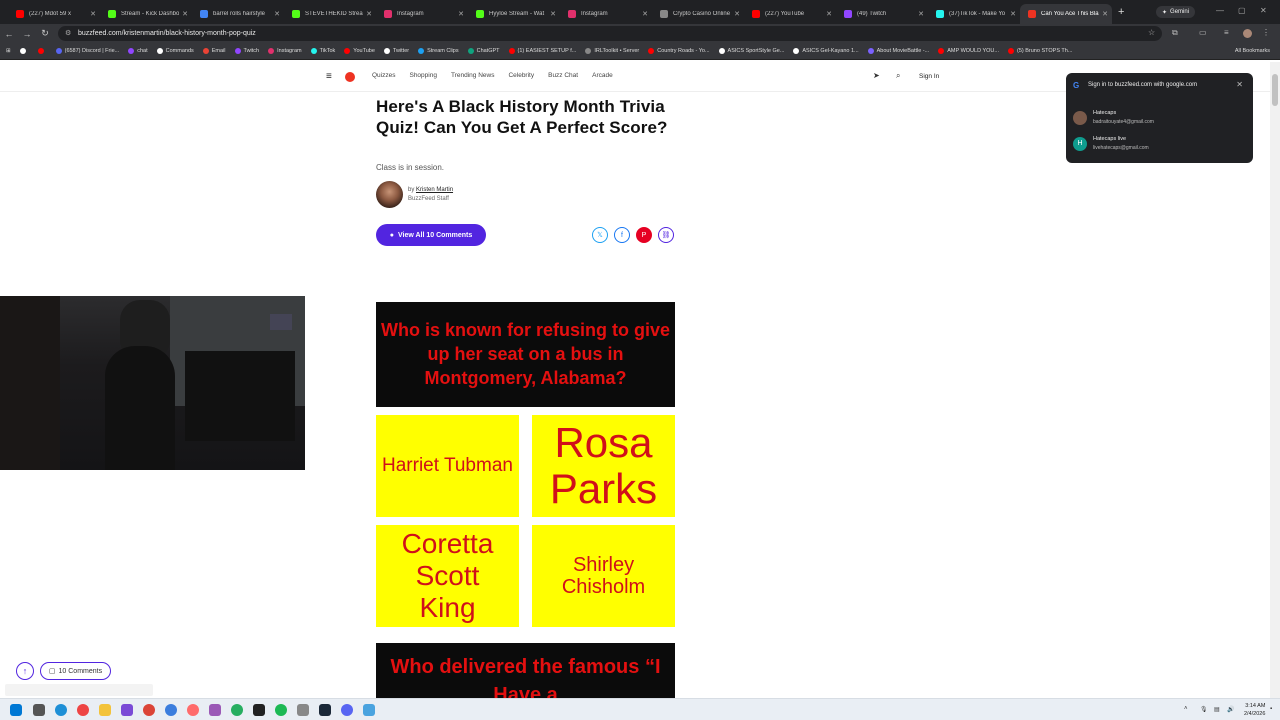  I want to click on network-icon: ▤, so click(1217, 709).